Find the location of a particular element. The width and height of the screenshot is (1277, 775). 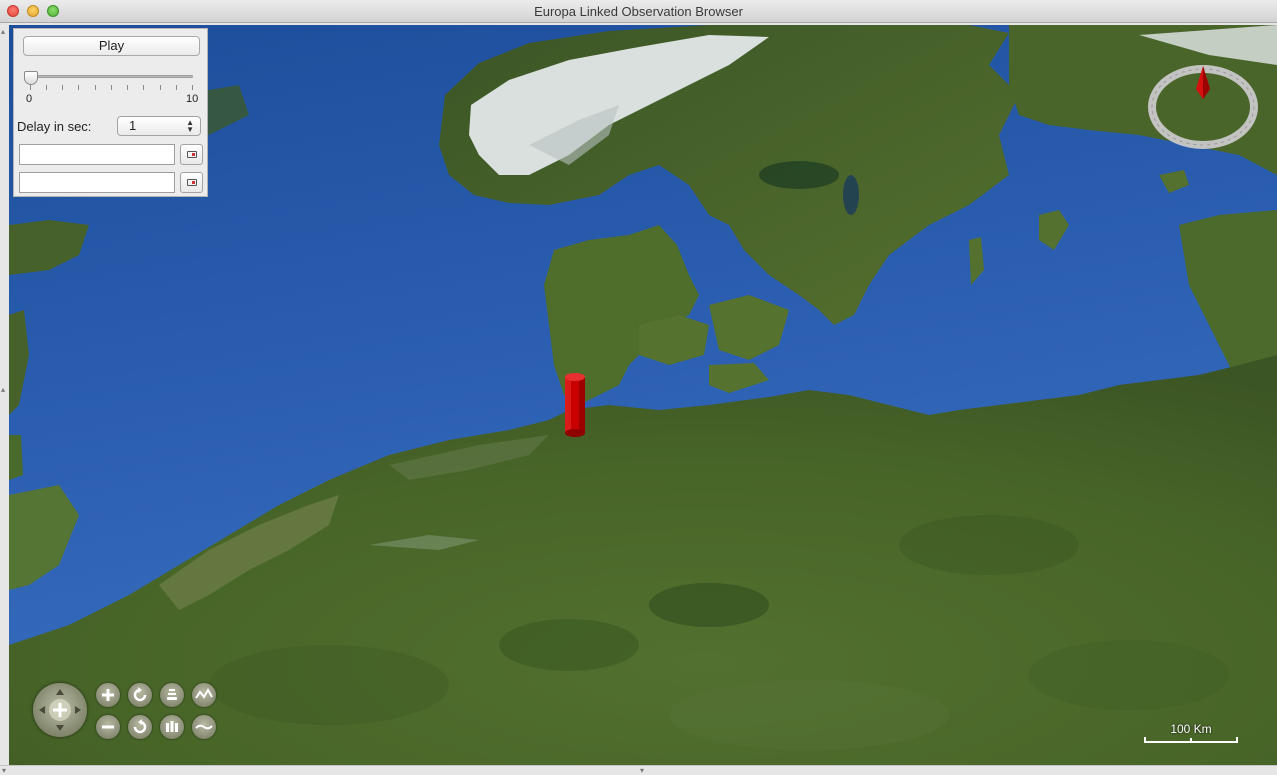

scale-label: 100 Km is located at coordinates (1191, 729).